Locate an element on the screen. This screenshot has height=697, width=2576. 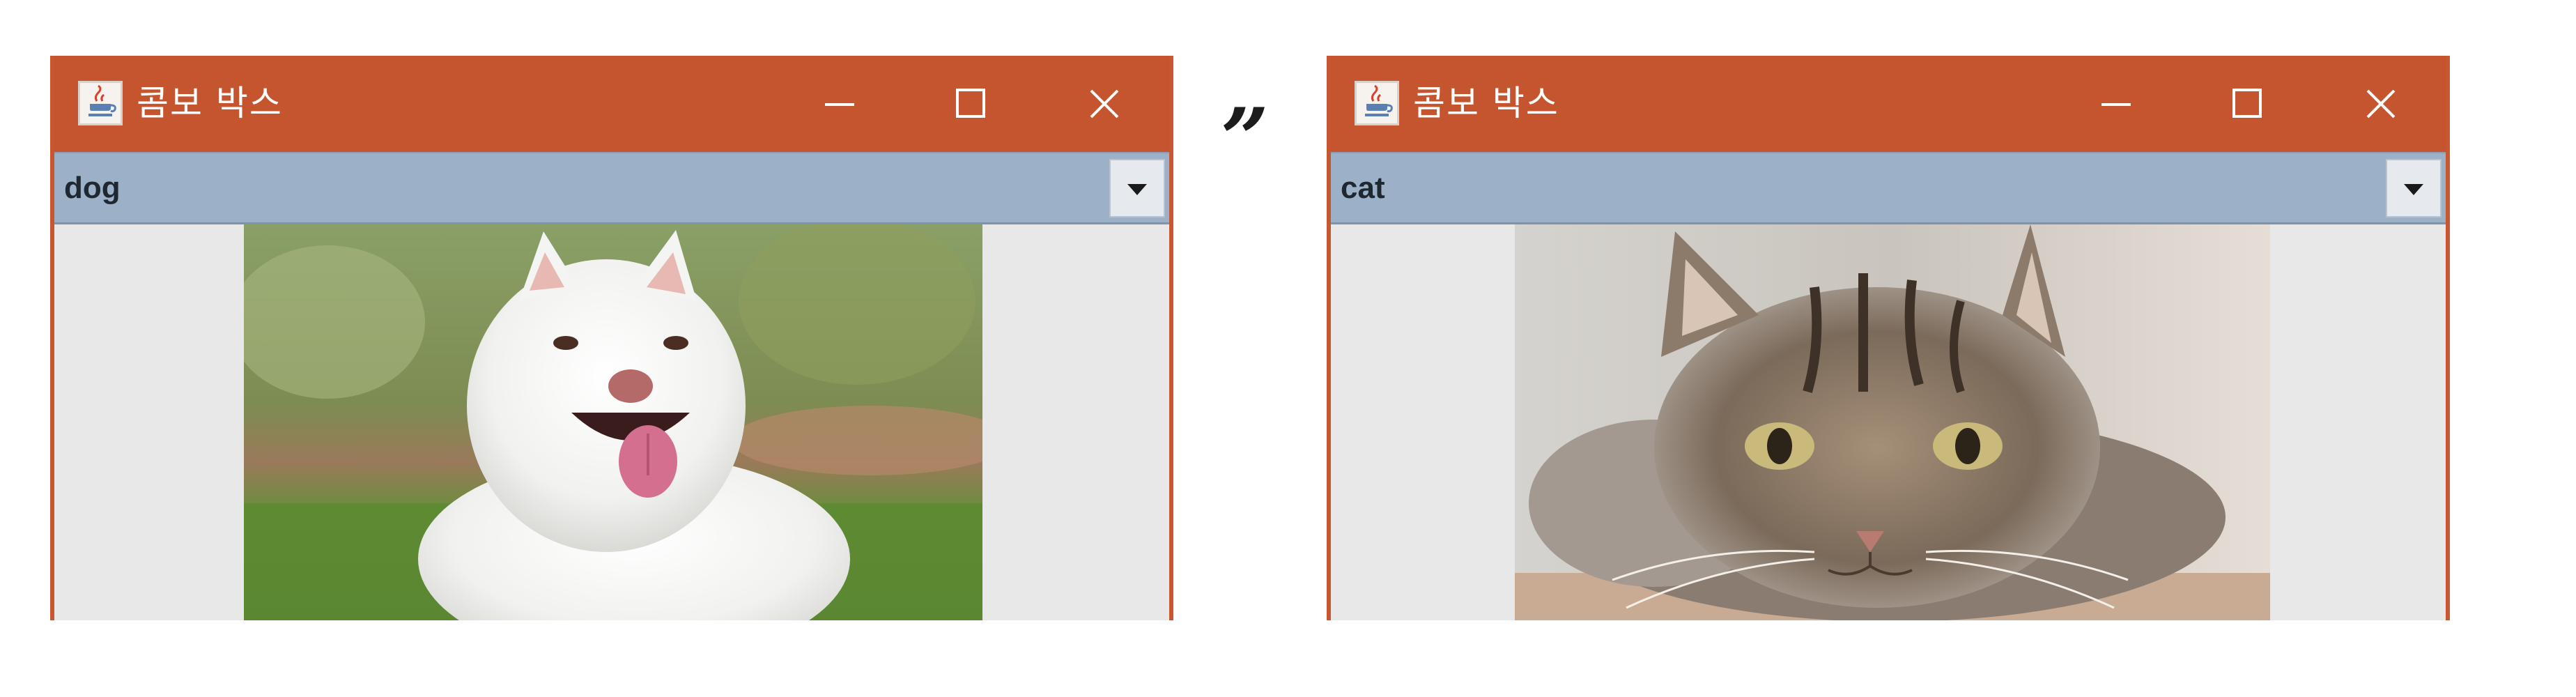
combo-selected-value: dog is located at coordinates (92, 188).